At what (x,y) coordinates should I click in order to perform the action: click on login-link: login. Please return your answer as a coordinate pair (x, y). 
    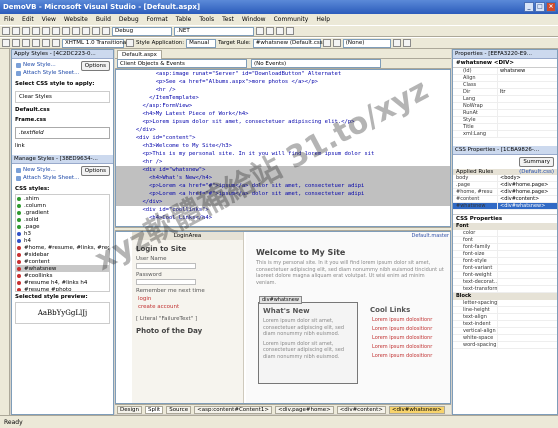
    Looking at the image, I should click on (190, 299).